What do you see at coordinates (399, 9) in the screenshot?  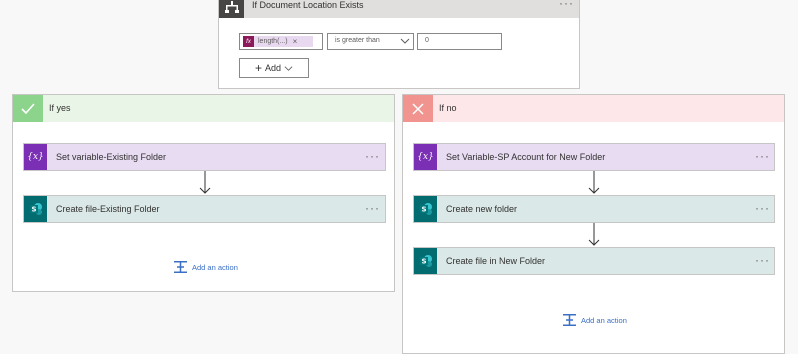 I see `condition-header: If Document Location Exists ···` at bounding box center [399, 9].